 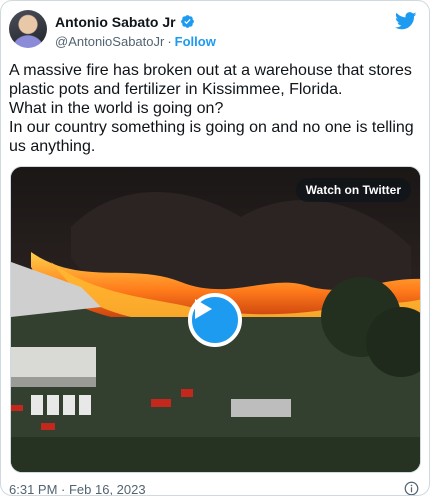 What do you see at coordinates (406, 21) in the screenshot?
I see `twitter-bird-icon` at bounding box center [406, 21].